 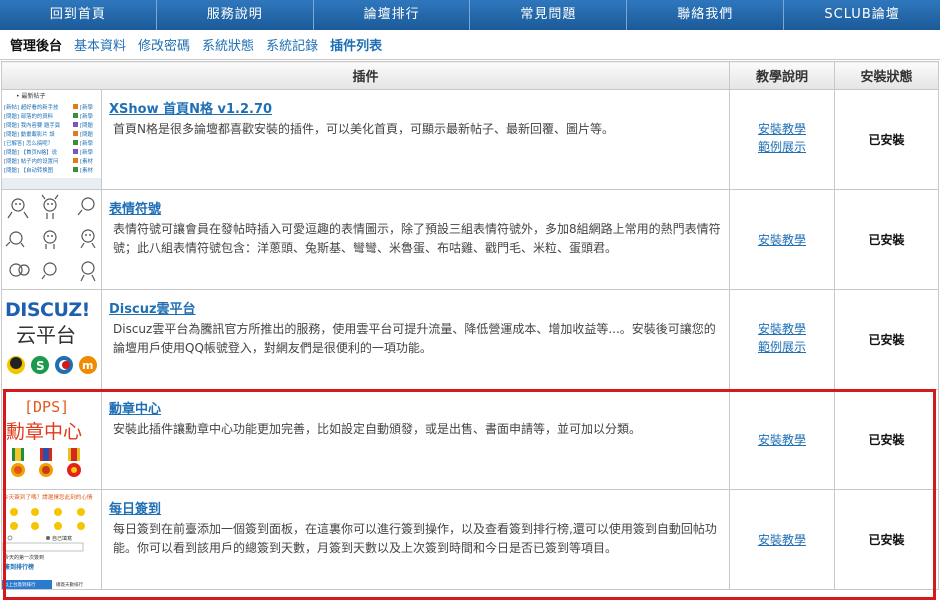 I want to click on xshow-thumb-header: • 最新帖子, so click(x=30, y=96).